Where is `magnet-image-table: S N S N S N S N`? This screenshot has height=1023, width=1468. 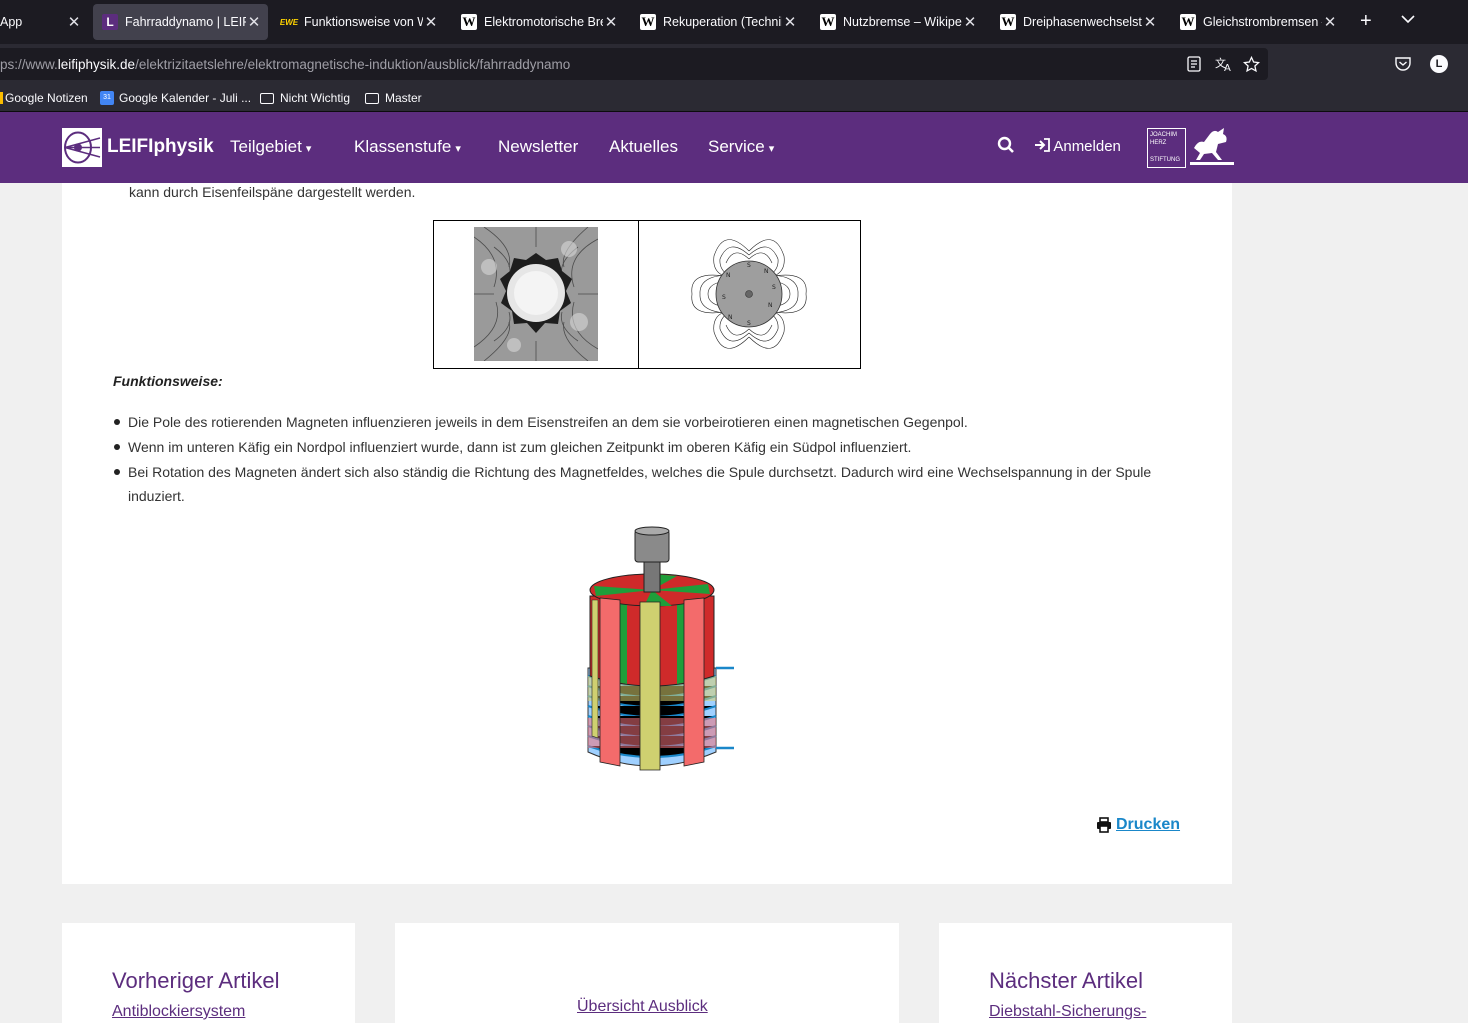
magnet-image-table: S N S N S N S N is located at coordinates (647, 294).